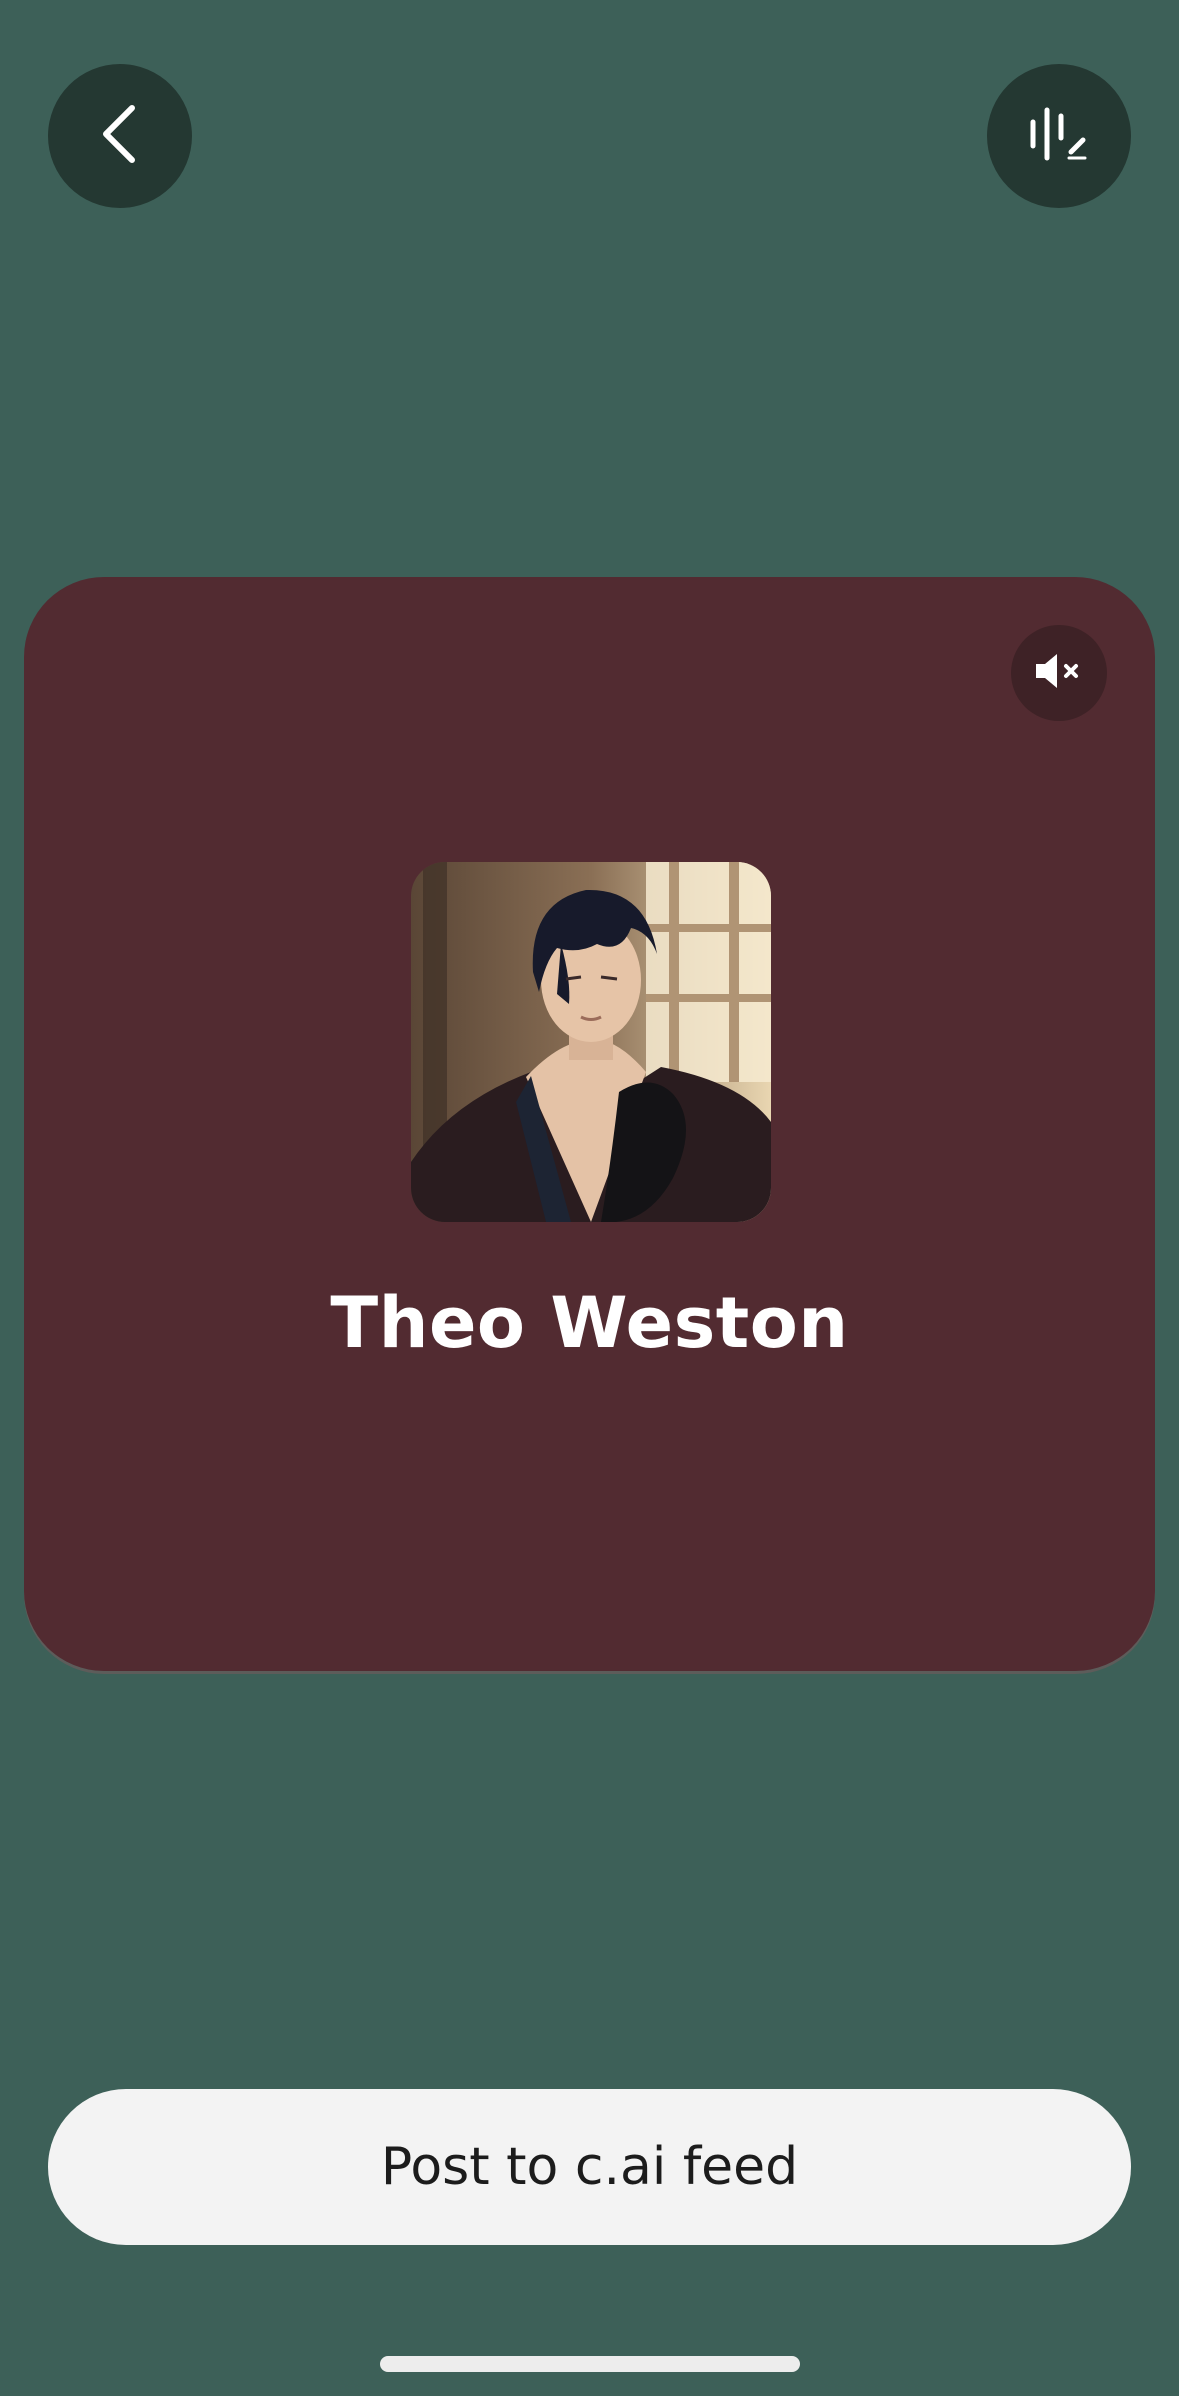 The width and height of the screenshot is (1179, 2396). I want to click on home-indicator, so click(590, 2364).